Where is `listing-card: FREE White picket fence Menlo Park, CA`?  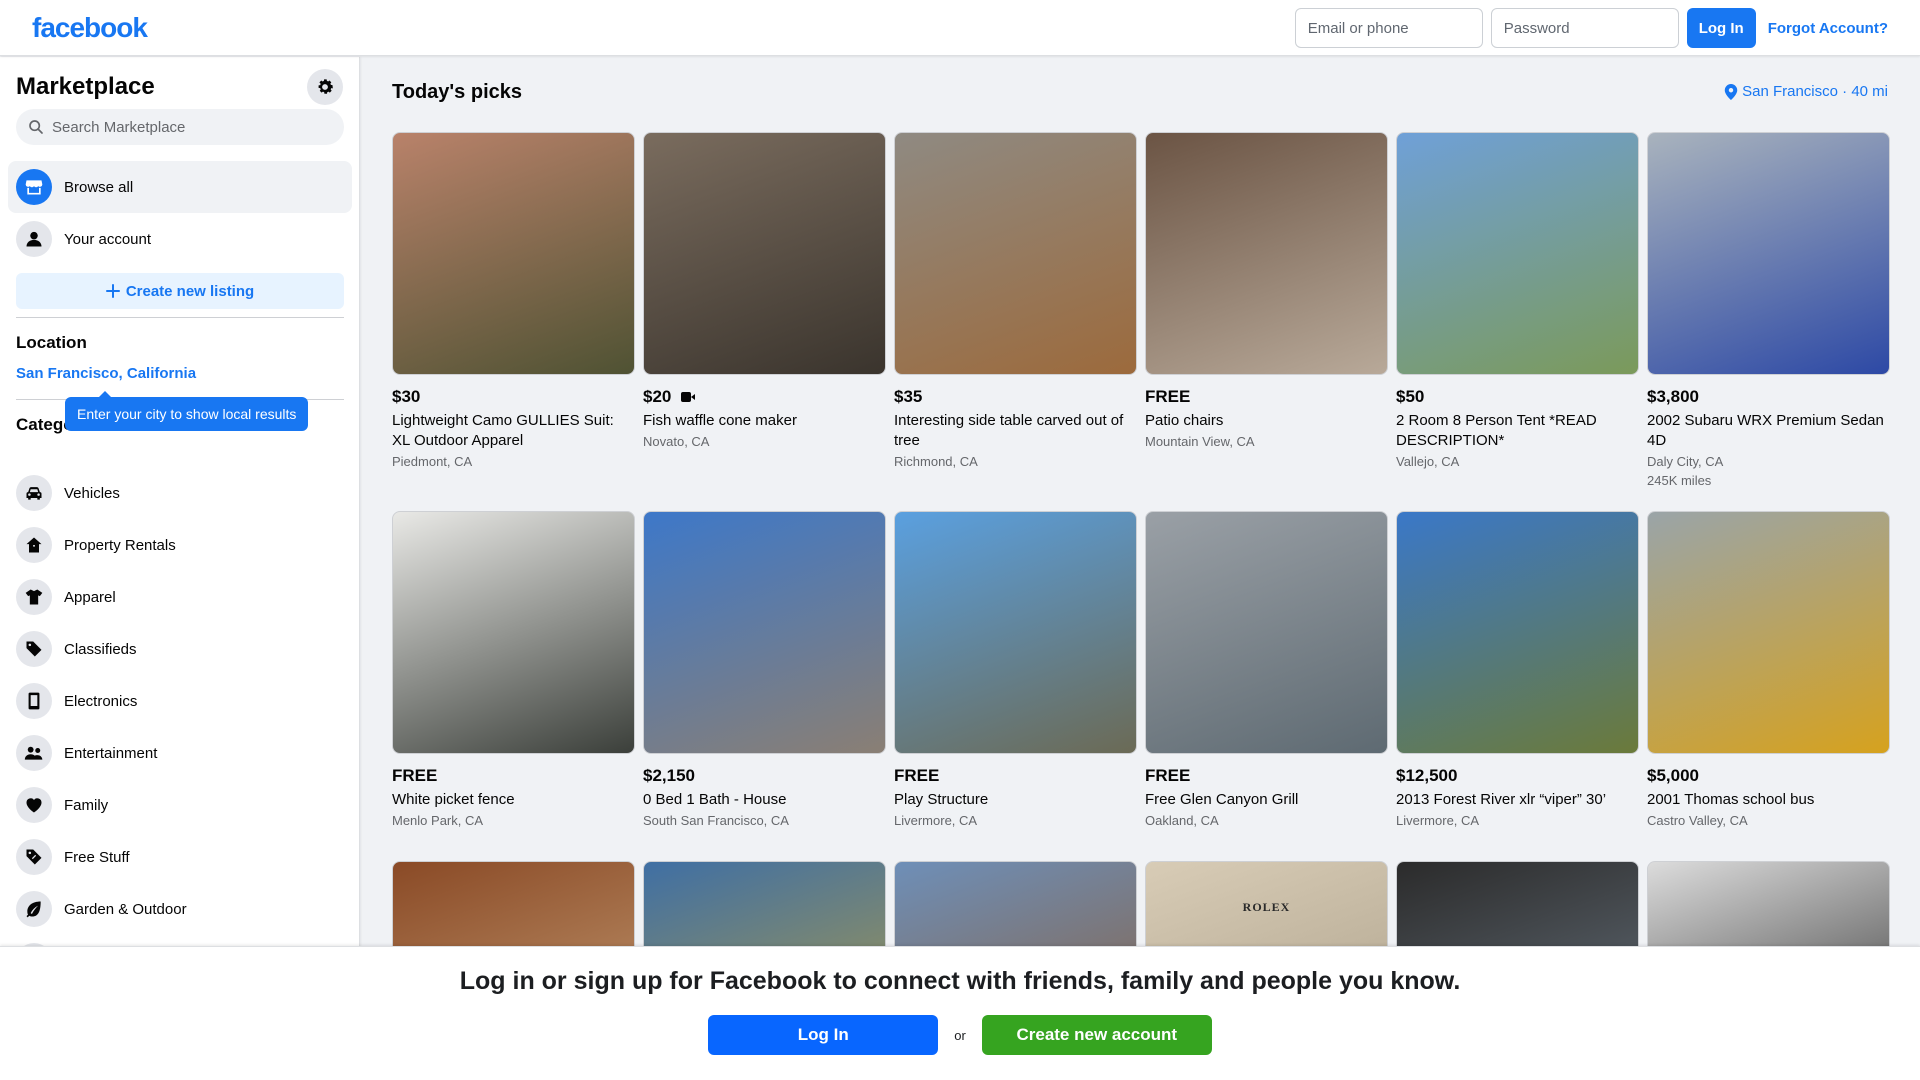
listing-card: FREE White picket fence Menlo Park, CA is located at coordinates (513, 670).